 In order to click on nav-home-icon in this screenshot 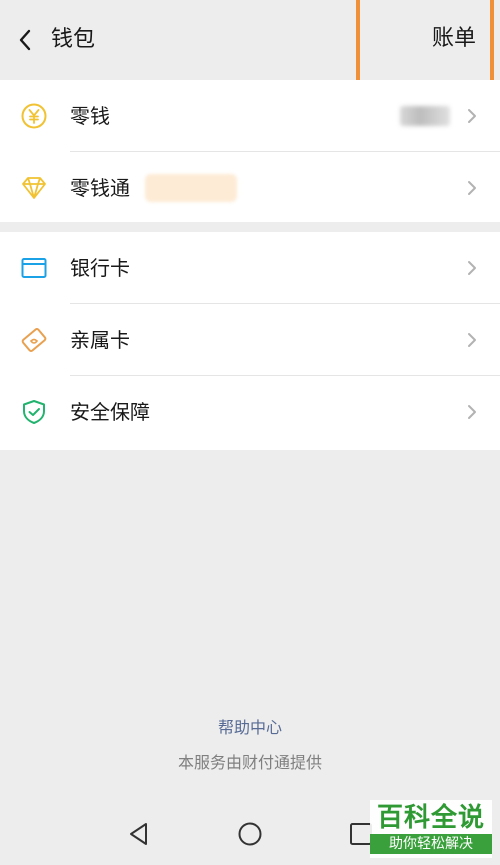, I will do `click(250, 834)`.